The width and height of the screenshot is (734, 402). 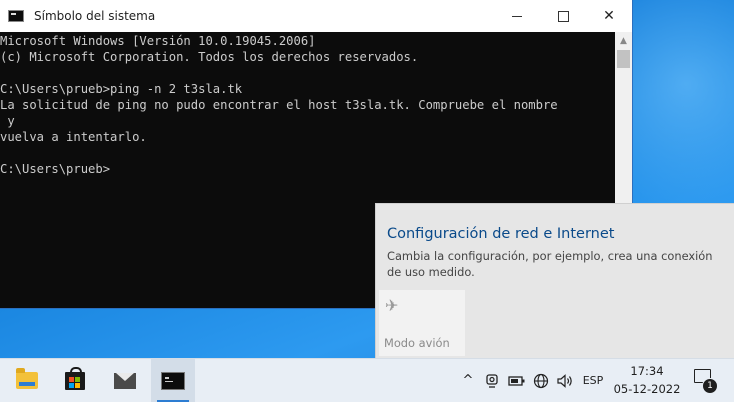 I want to click on tray-language: ESP, so click(x=593, y=380).